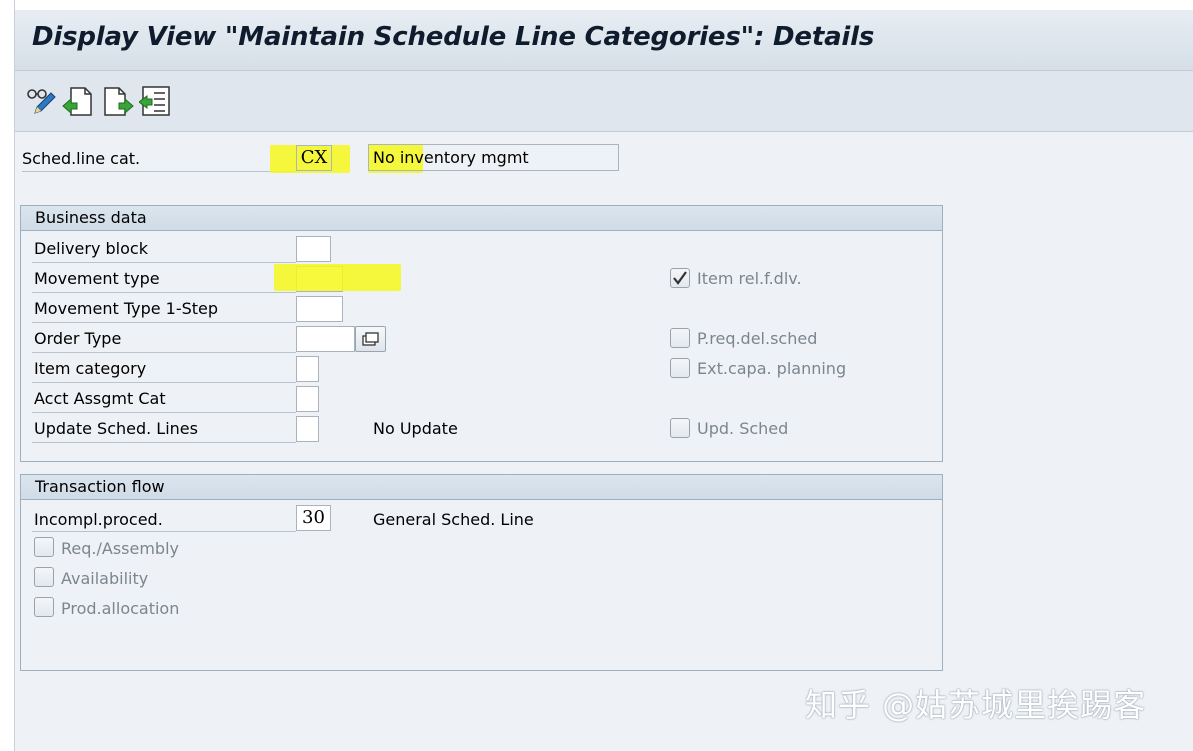 The height and width of the screenshot is (751, 1193). I want to click on delivery-block-label: Delivery block, so click(91, 248).